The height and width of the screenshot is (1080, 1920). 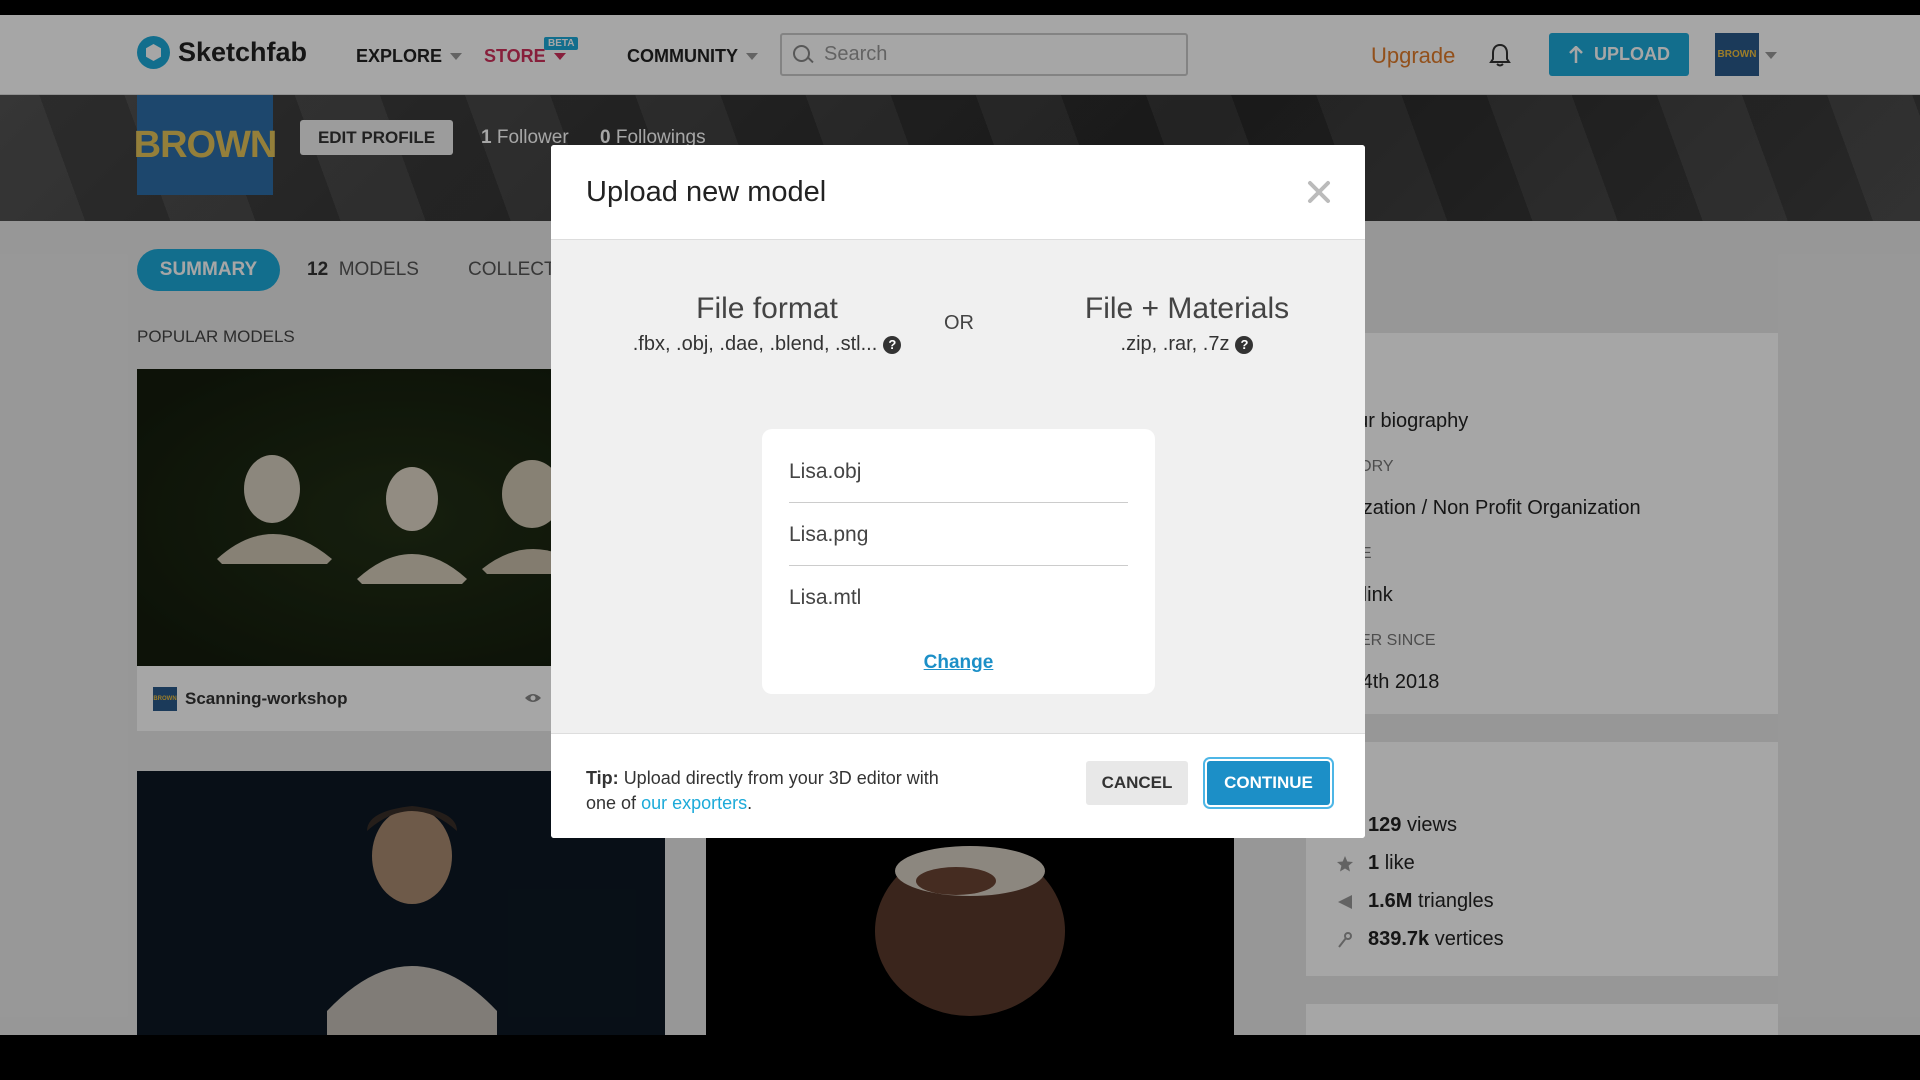 I want to click on letterbox-bottom, so click(x=960, y=1057).